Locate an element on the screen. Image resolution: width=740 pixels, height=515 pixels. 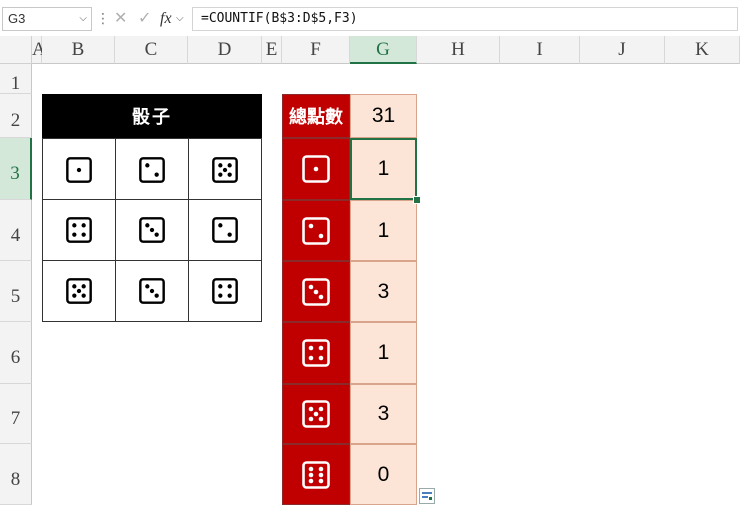
column-header-a: A is located at coordinates (39, 50).